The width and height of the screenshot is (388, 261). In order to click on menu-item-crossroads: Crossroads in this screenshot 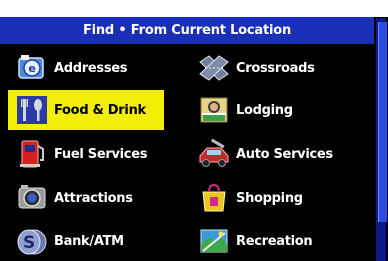, I will do `click(280, 68)`.